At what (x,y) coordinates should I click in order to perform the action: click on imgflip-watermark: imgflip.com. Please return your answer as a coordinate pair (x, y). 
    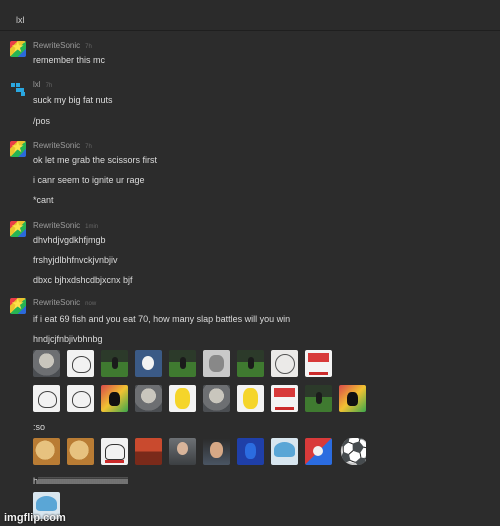
    Looking at the image, I should click on (35, 518).